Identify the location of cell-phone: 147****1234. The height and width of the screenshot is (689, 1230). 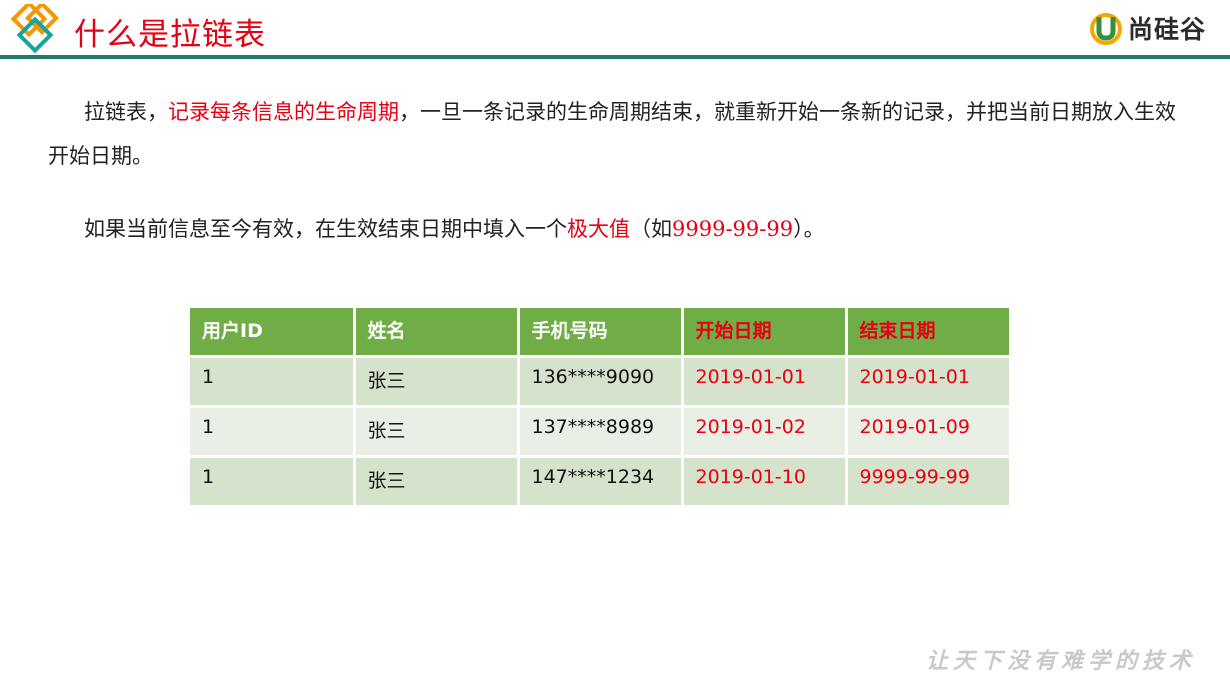
(601, 482).